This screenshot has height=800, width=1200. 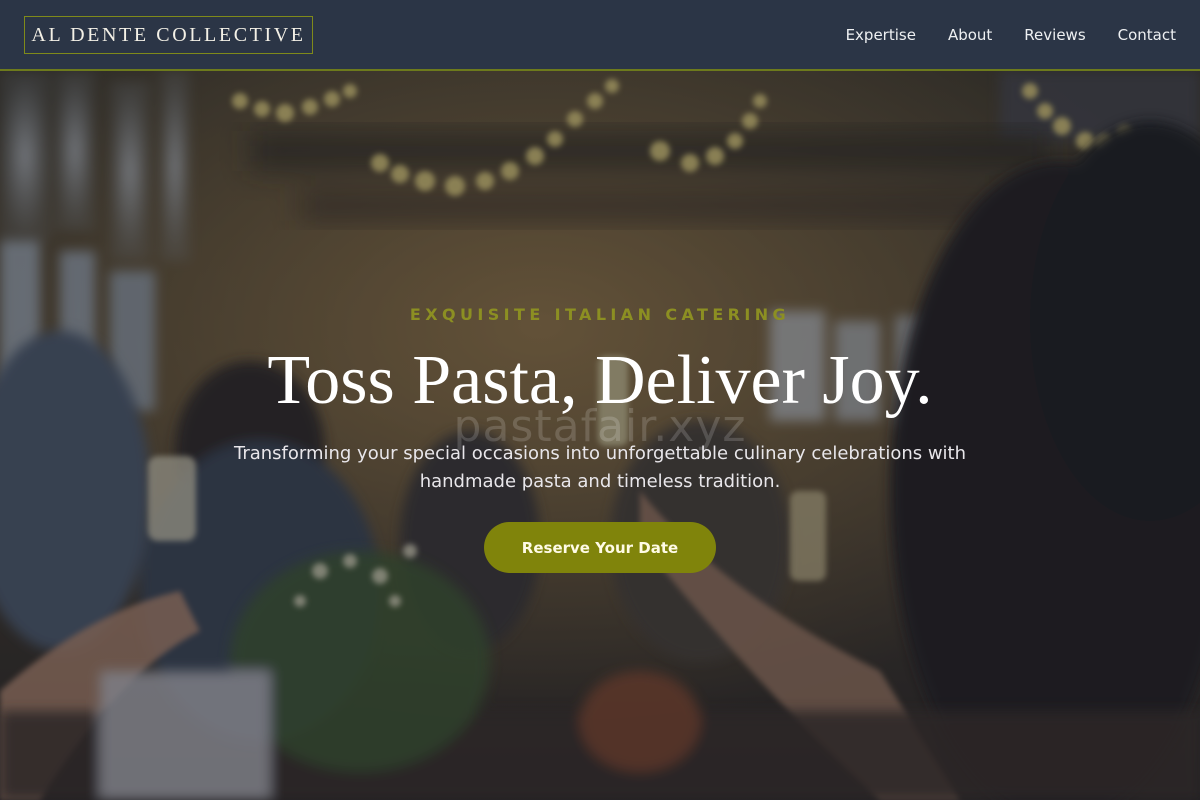 I want to click on hero-eyebrow: EXQUISITE ITALIAN CATERING, so click(x=600, y=314).